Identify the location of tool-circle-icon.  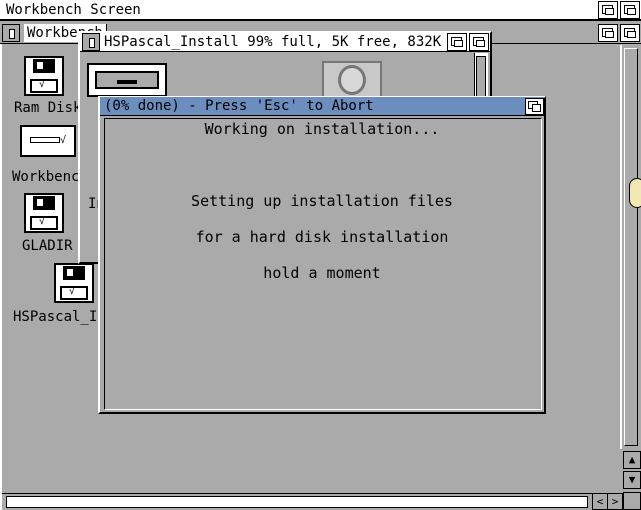
(352, 80).